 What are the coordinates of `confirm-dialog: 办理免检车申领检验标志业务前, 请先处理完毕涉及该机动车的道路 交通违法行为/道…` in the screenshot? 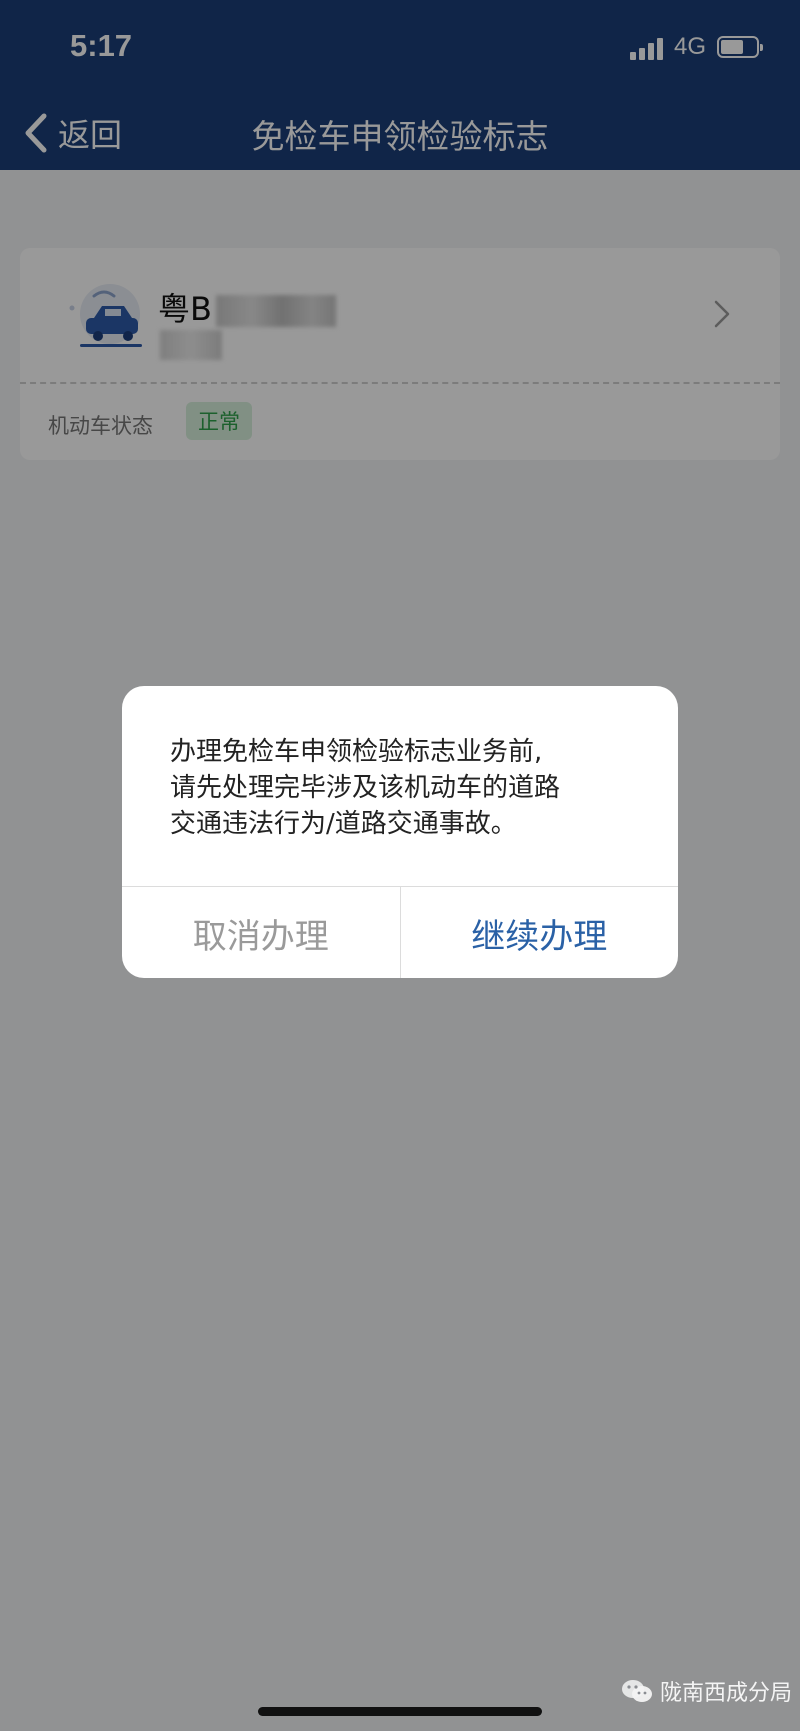 It's located at (400, 832).